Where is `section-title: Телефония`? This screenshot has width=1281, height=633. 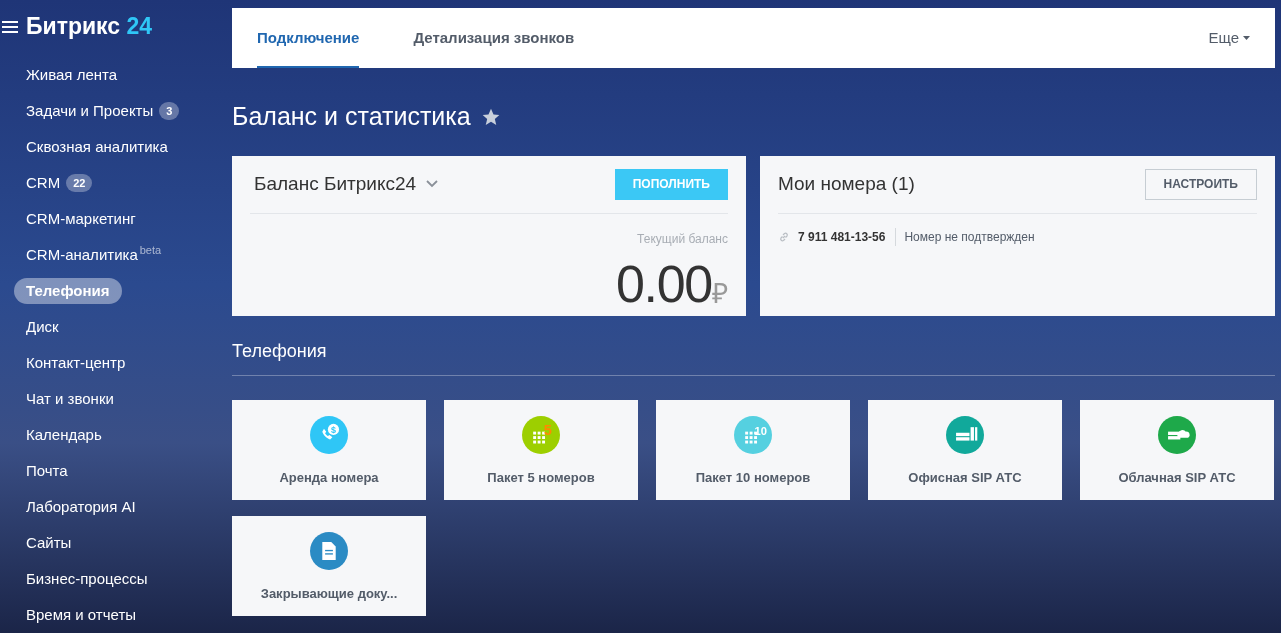
section-title: Телефония is located at coordinates (753, 356).